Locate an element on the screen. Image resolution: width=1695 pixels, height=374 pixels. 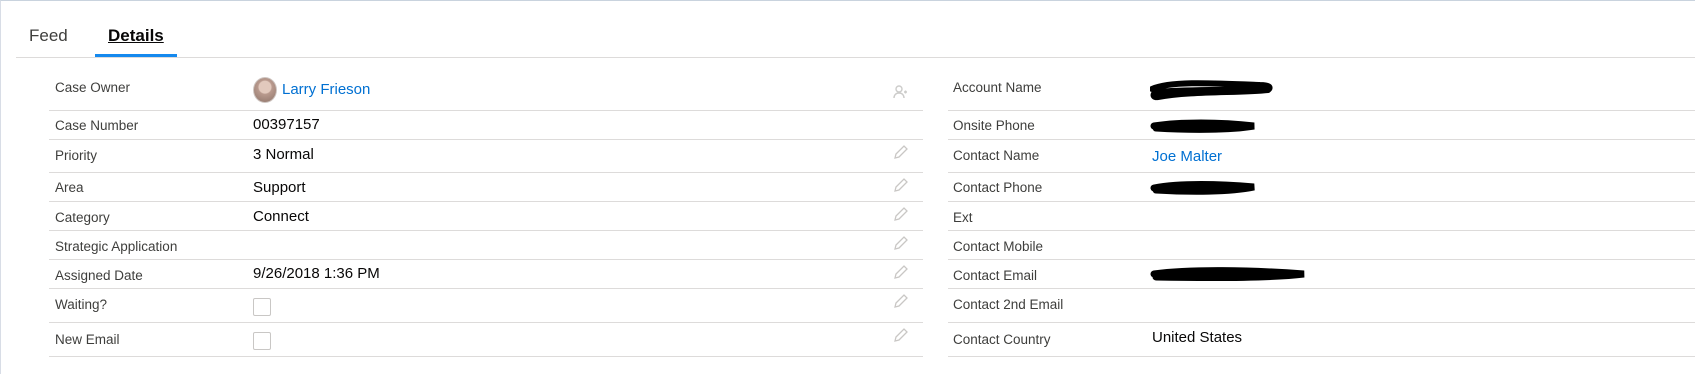
change-owner-icon is located at coordinates (901, 92).